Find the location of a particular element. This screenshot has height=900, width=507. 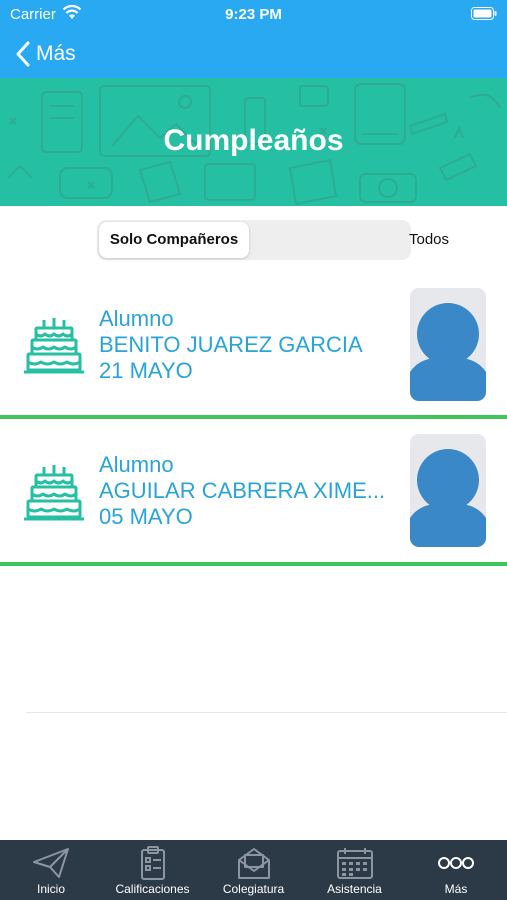

tab-inicio: Inicio is located at coordinates (51, 870).